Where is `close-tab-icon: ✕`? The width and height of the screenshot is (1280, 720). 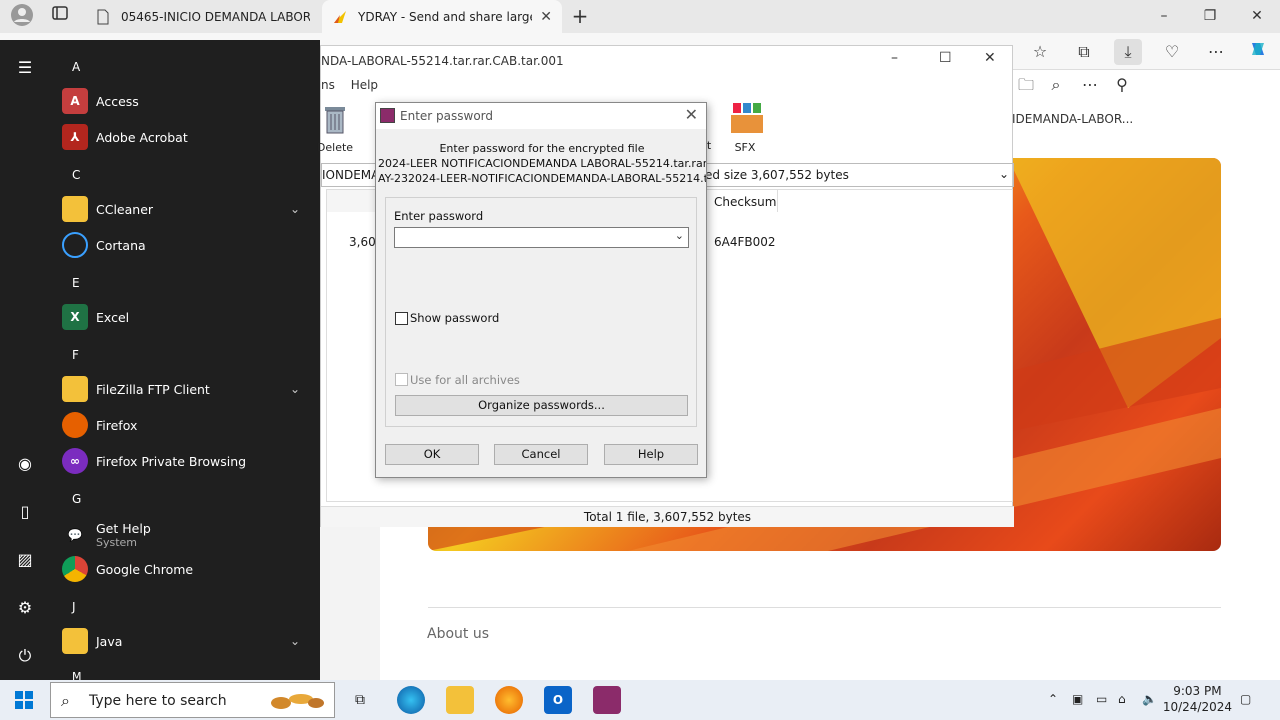
close-tab-icon: ✕ is located at coordinates (546, 17).